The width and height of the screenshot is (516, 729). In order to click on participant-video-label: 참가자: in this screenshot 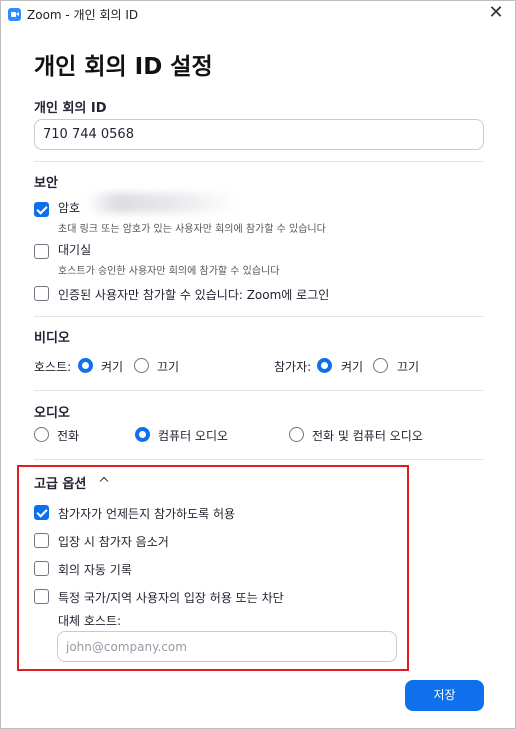, I will do `click(293, 367)`.